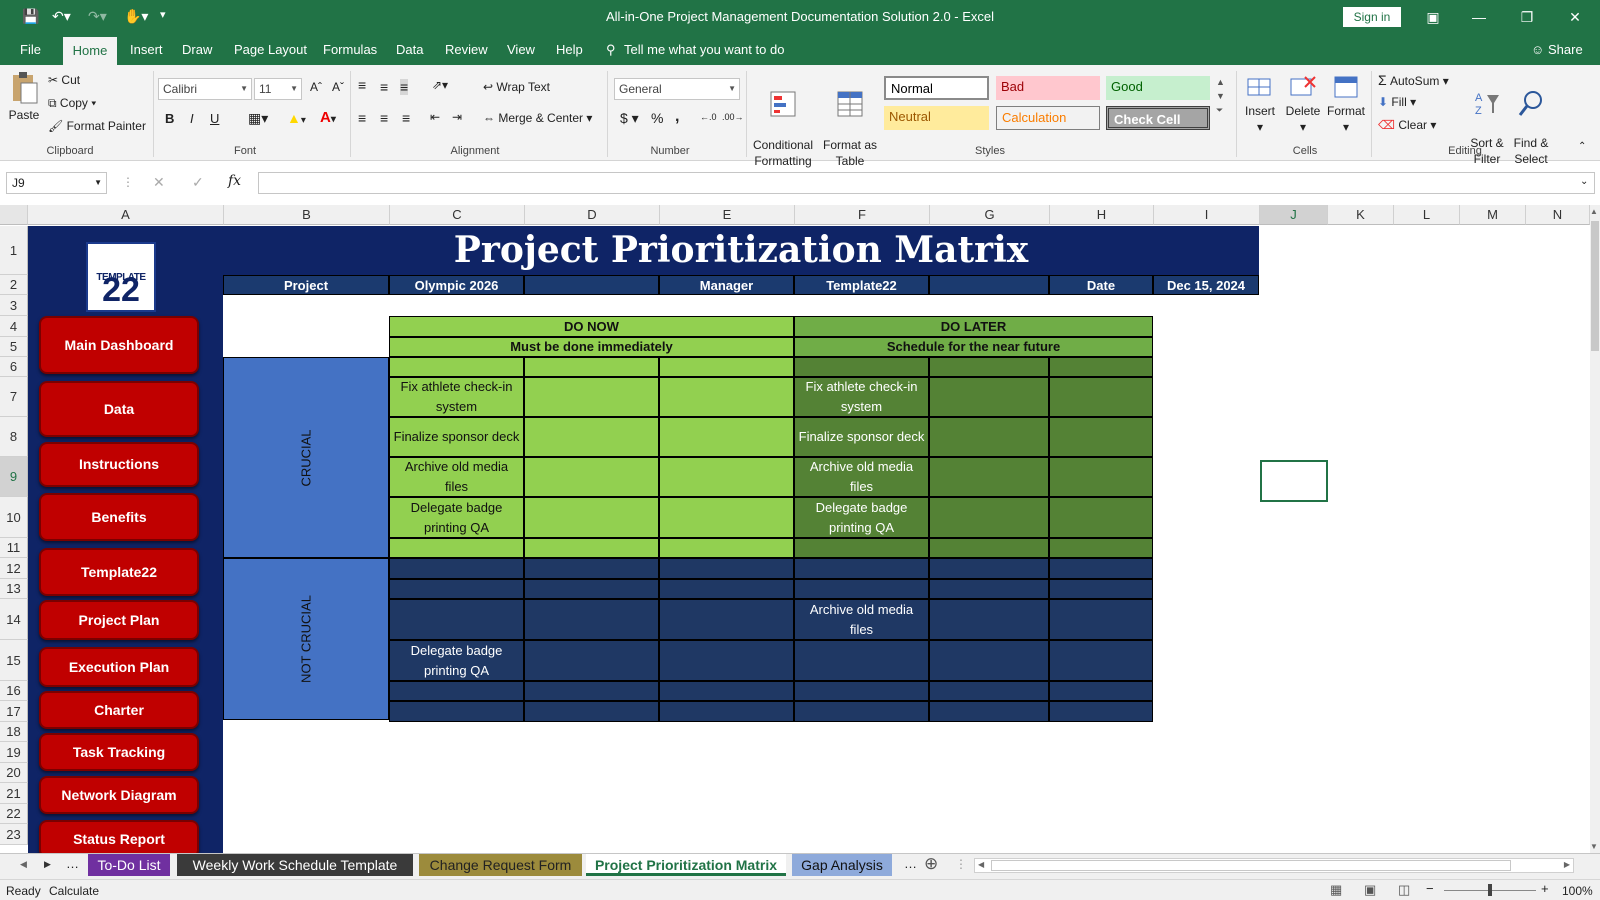 The width and height of the screenshot is (1600, 900). Describe the element at coordinates (677, 117) in the screenshot. I see `comma-button: ,` at that location.